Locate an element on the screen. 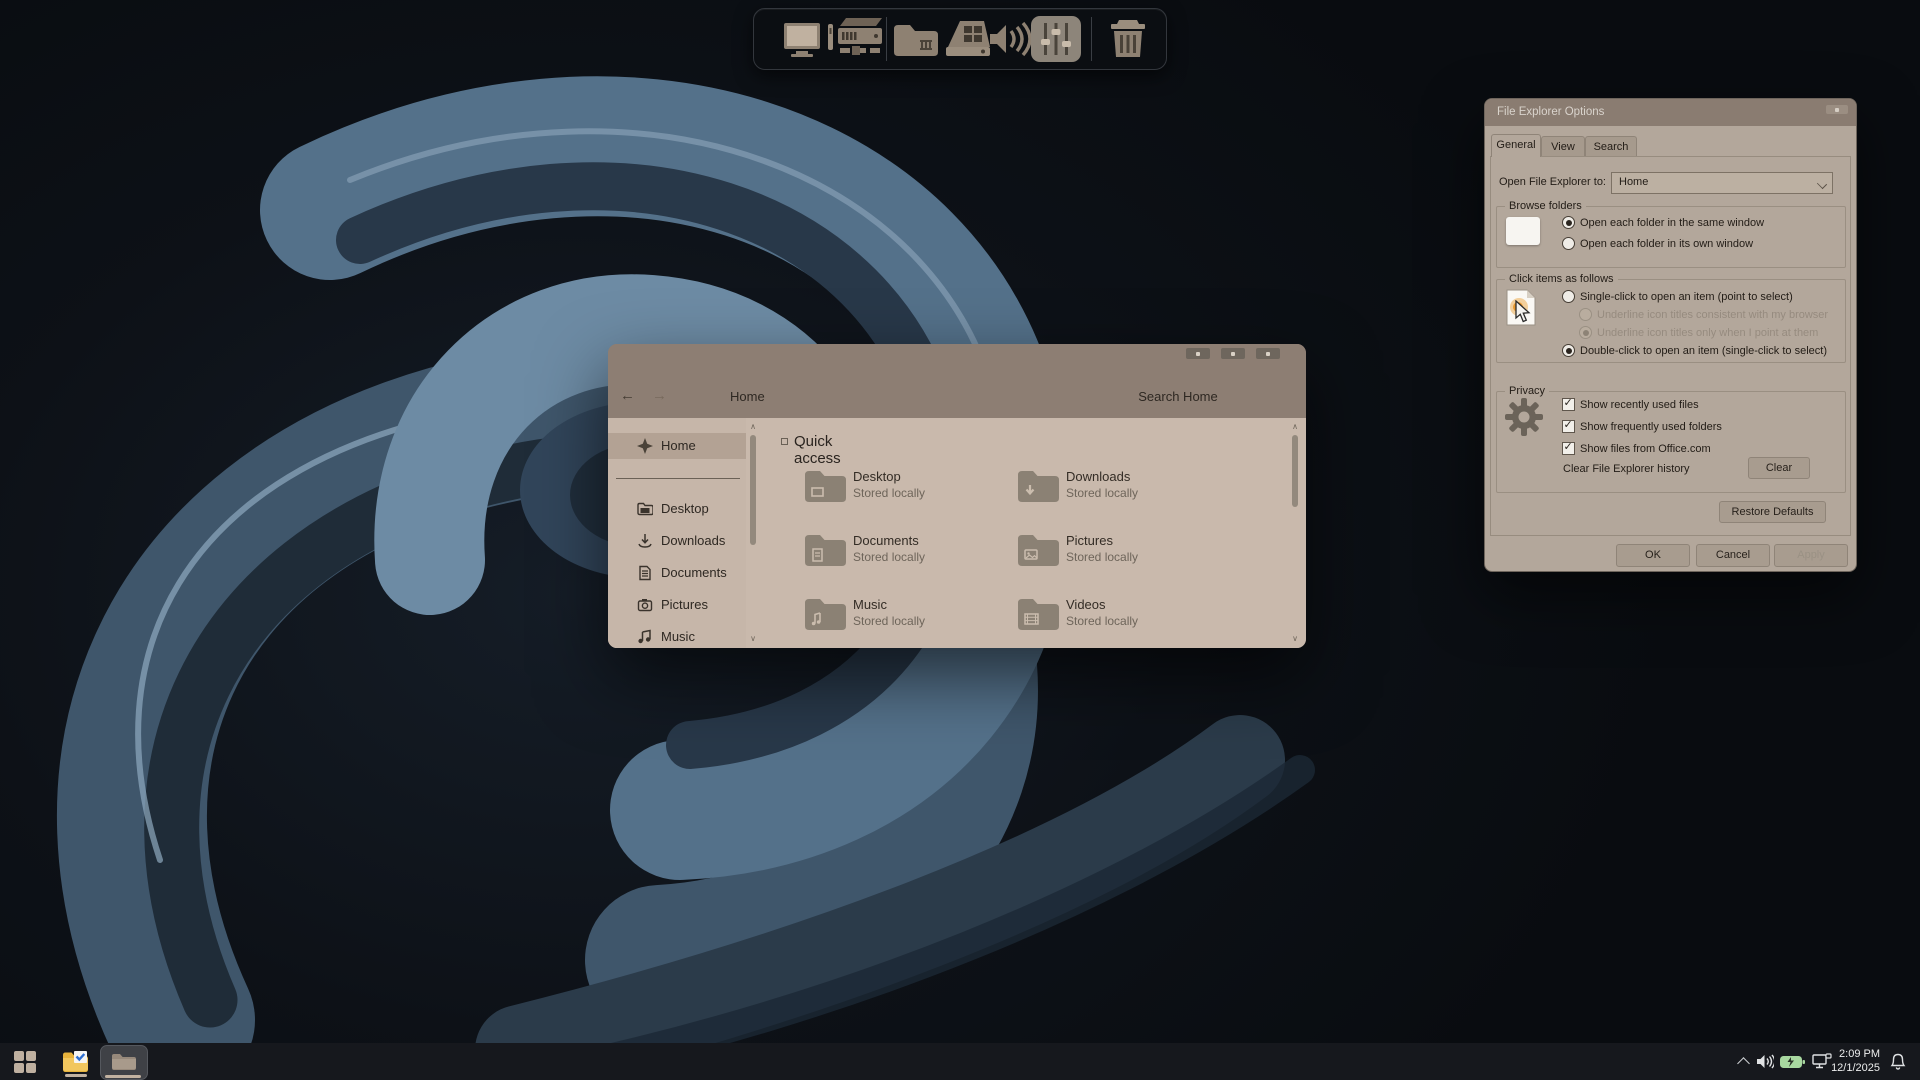 This screenshot has height=1080, width=1920. checkbox-office-files: Show files from Office.com is located at coordinates (1636, 448).